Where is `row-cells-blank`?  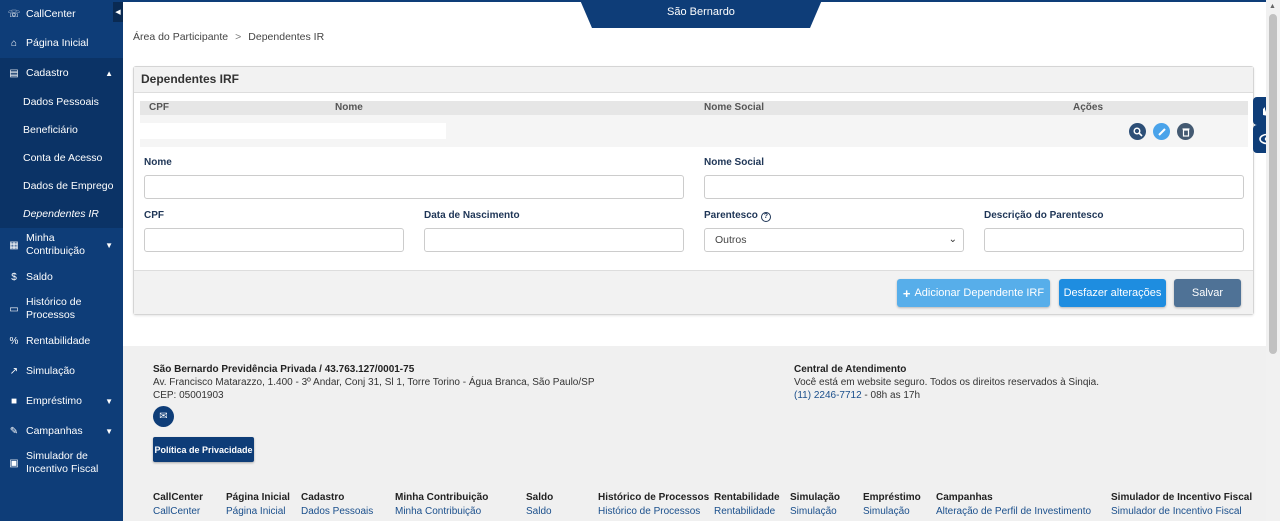 row-cells-blank is located at coordinates (293, 131).